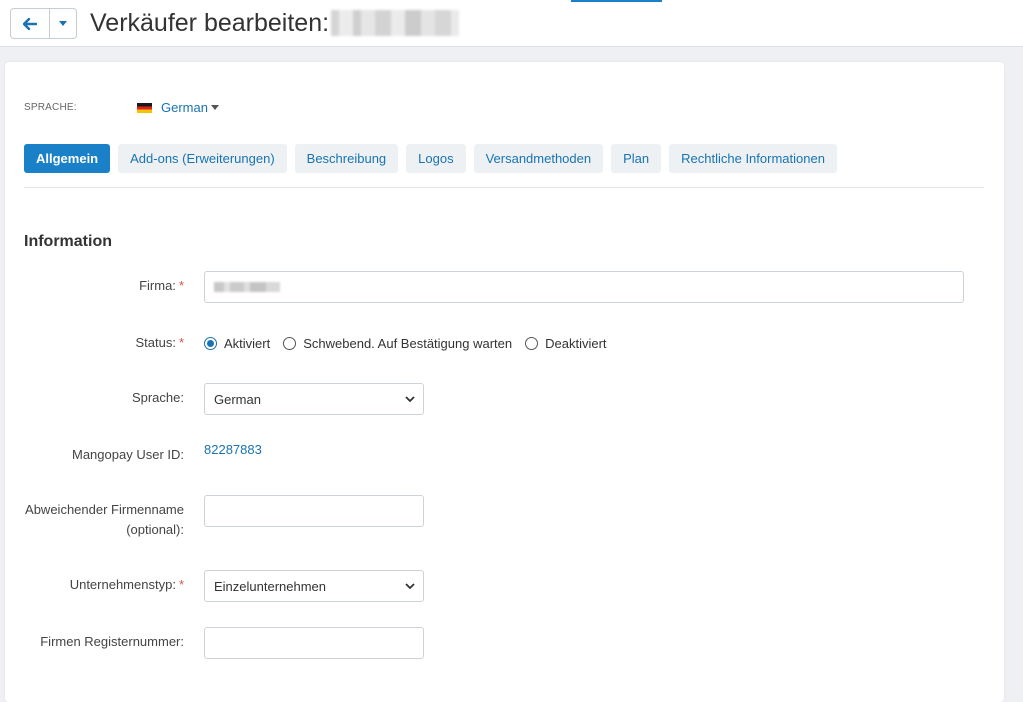 This screenshot has width=1023, height=702. I want to click on tab-logos: Logos, so click(436, 158).